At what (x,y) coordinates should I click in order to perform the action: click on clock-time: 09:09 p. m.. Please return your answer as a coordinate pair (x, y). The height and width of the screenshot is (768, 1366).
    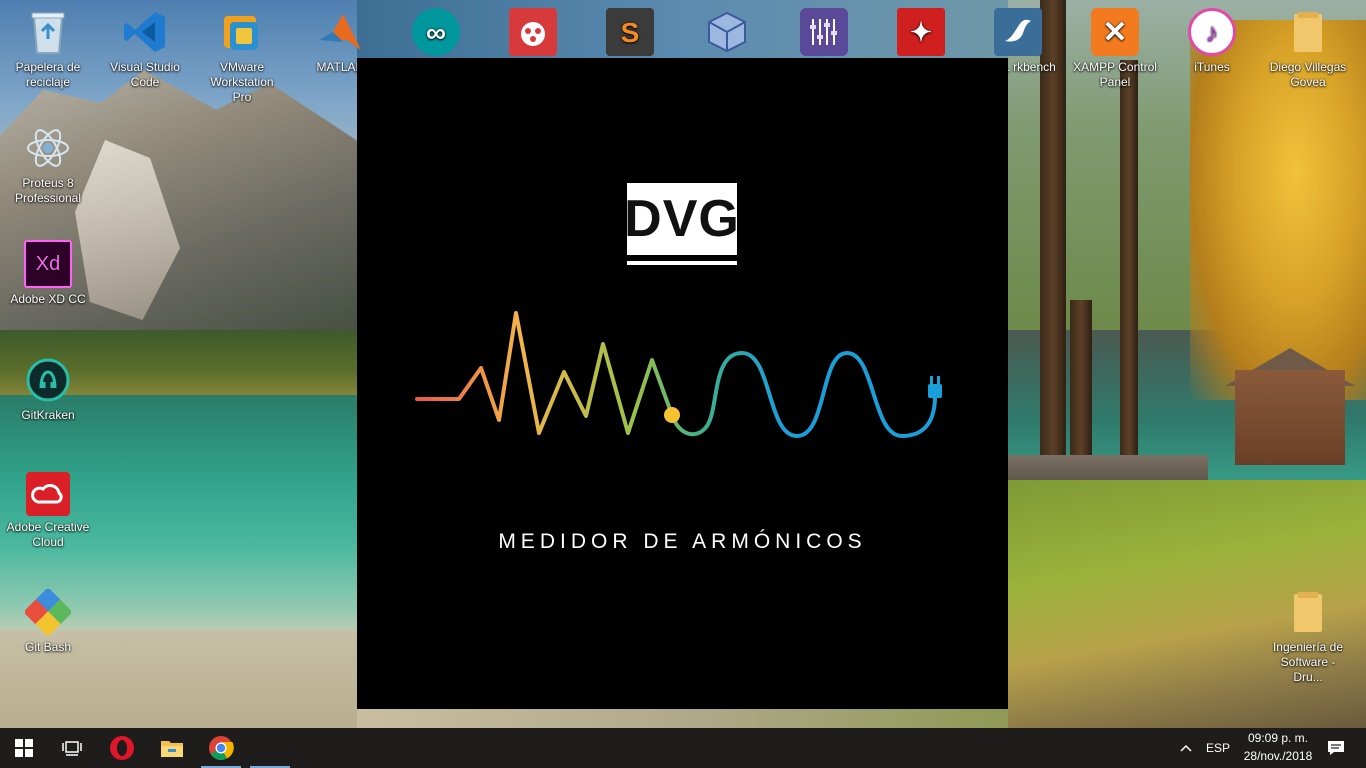
    Looking at the image, I should click on (1278, 738).